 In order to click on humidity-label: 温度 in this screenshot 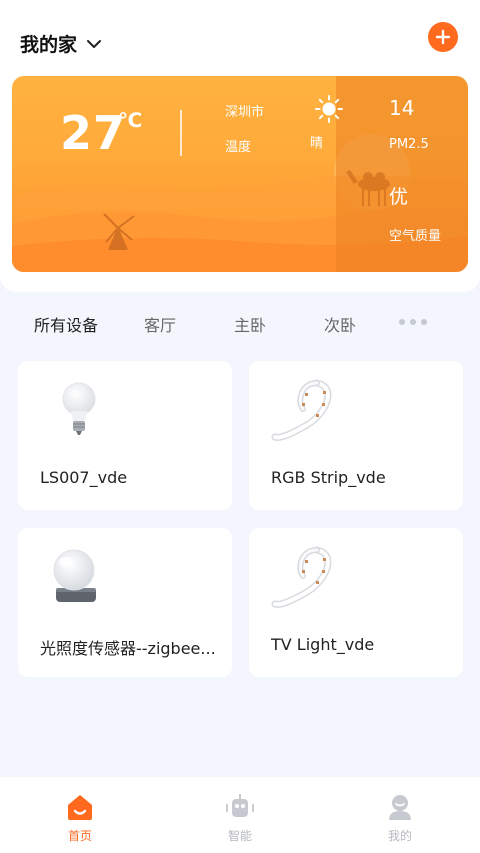, I will do `click(238, 147)`.